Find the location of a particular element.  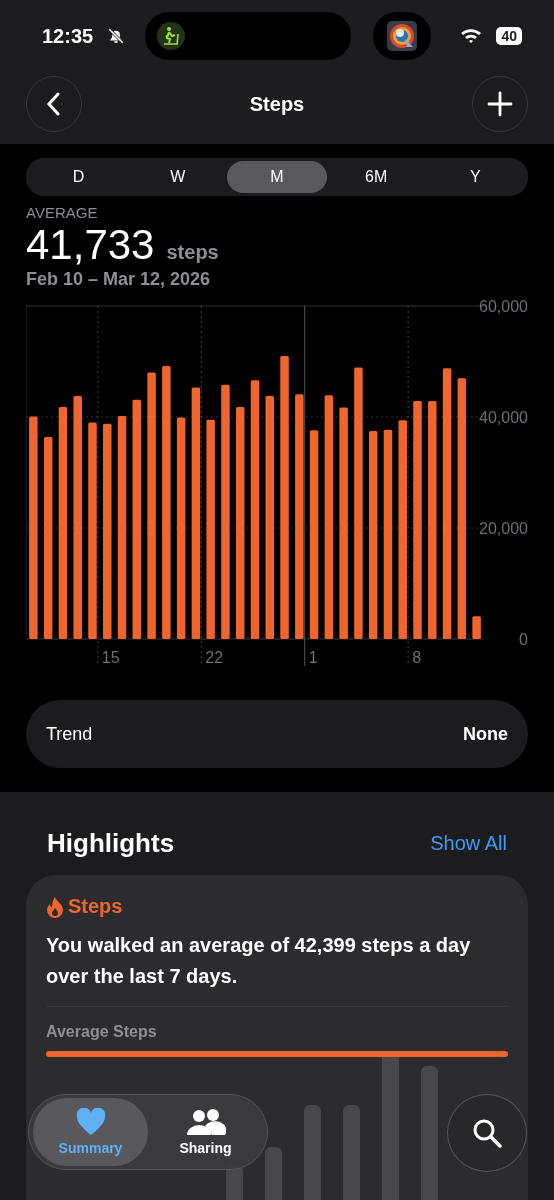

range-tab: Y is located at coordinates (475, 177).